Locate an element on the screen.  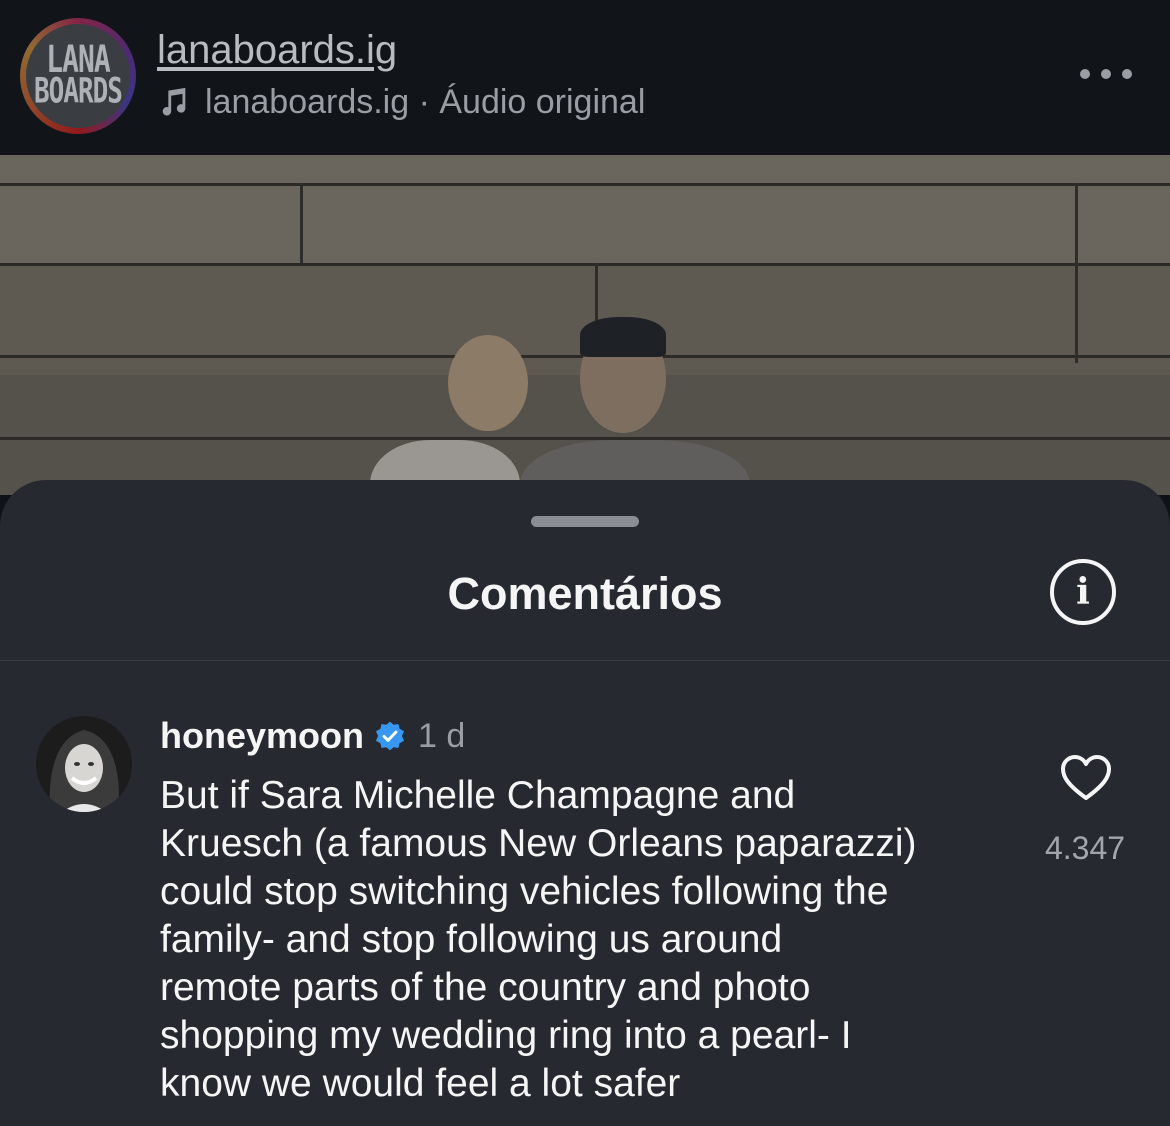
sheet-drag-handle is located at coordinates (585, 521).